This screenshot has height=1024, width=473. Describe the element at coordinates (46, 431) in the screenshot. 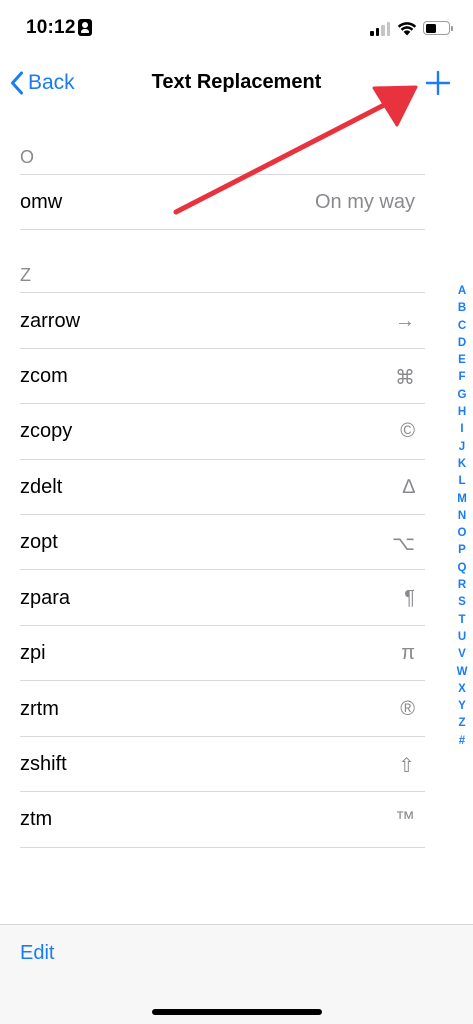

I see `shortcut-label: zcopy` at that location.